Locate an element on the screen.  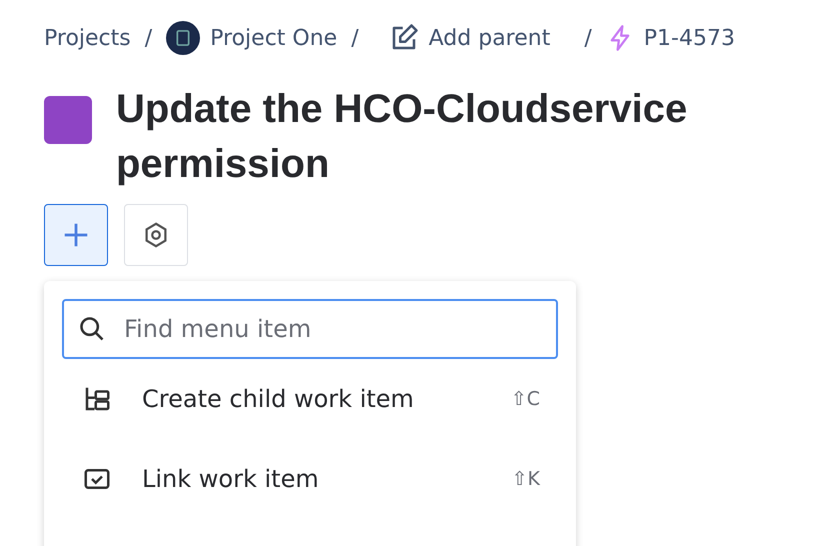
keyboard-shortcut: ⇧C is located at coordinates (525, 399).